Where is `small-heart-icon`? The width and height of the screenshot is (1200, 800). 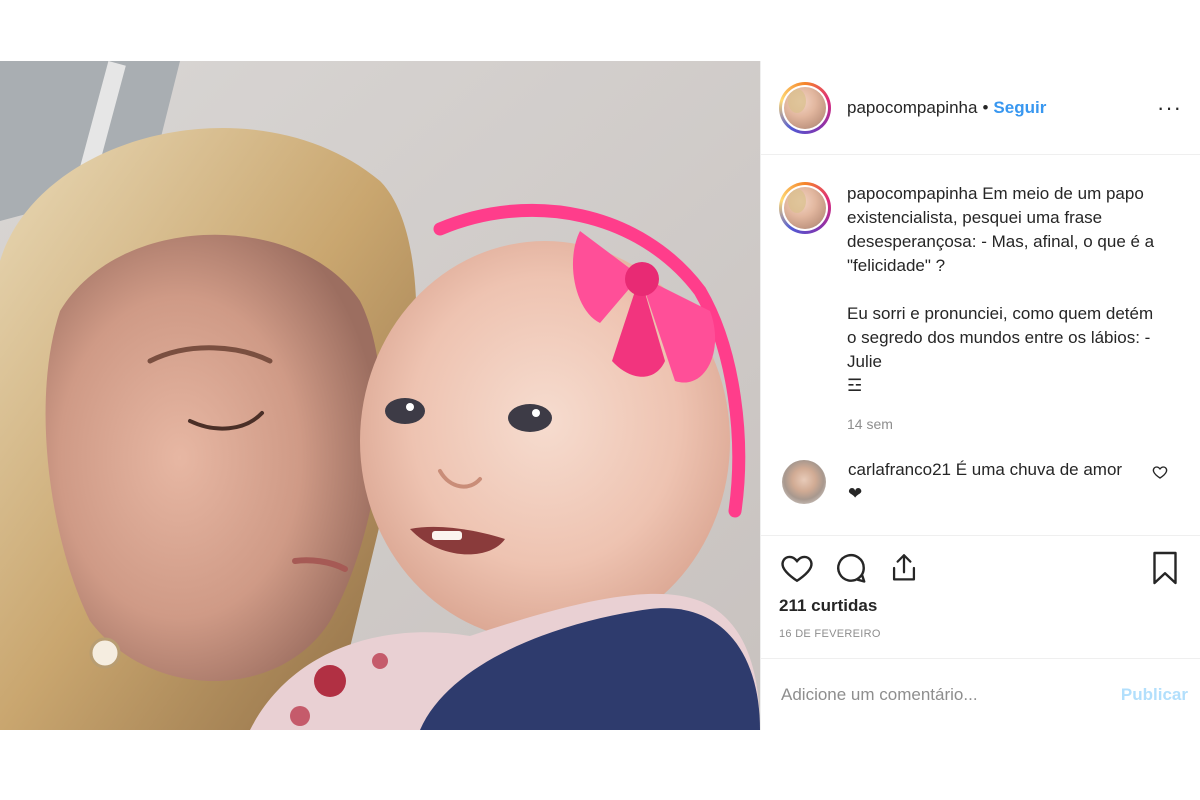
small-heart-icon is located at coordinates (1160, 474).